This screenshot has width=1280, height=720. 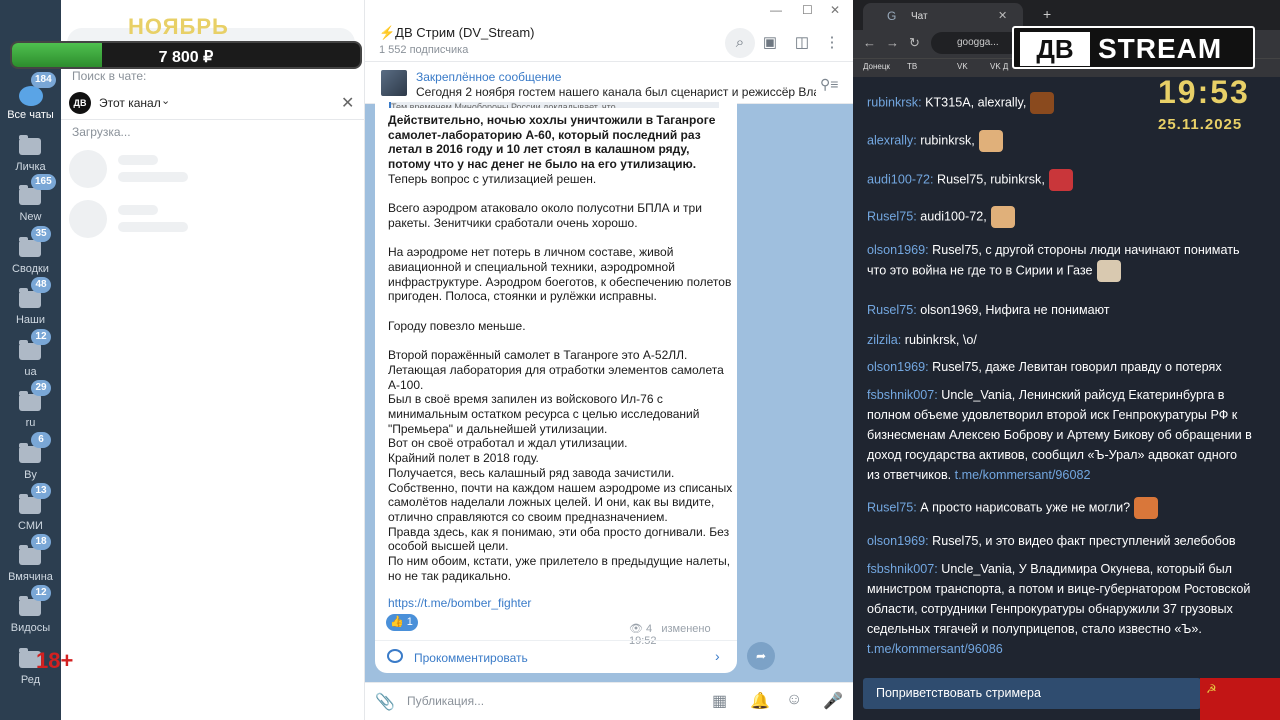 What do you see at coordinates (951, 216) in the screenshot?
I see `chat-text: audi100-72,` at bounding box center [951, 216].